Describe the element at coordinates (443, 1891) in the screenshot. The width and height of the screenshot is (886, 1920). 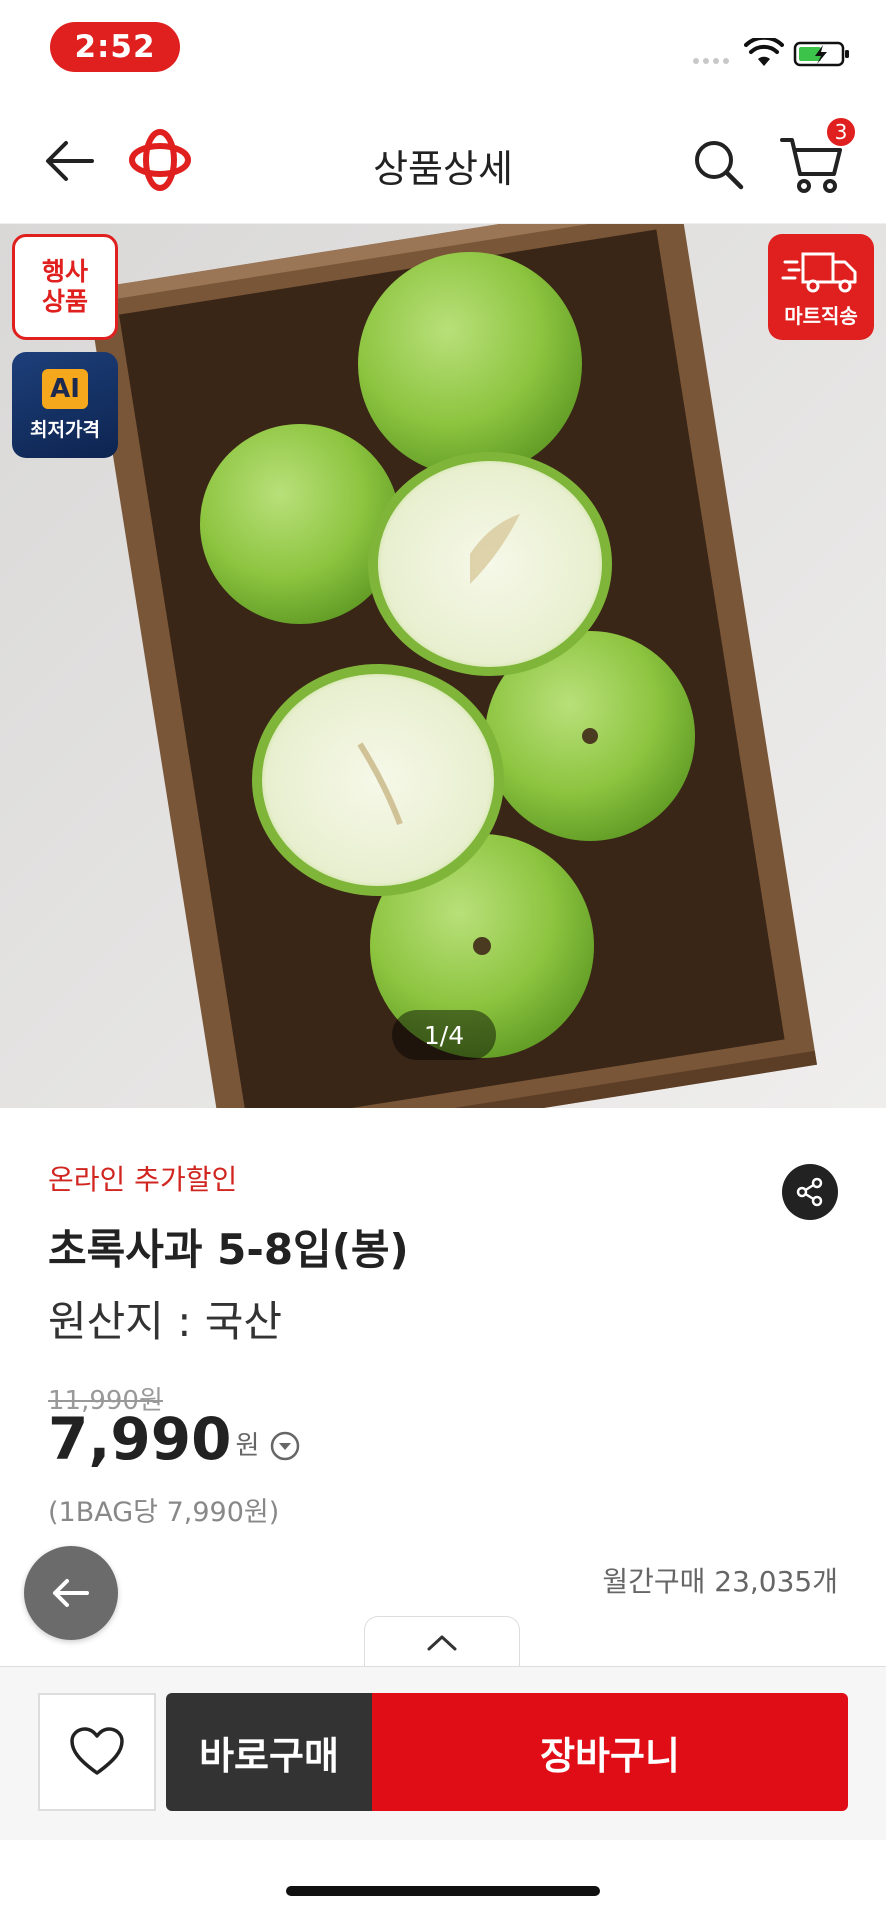
I see `home-indicator` at that location.